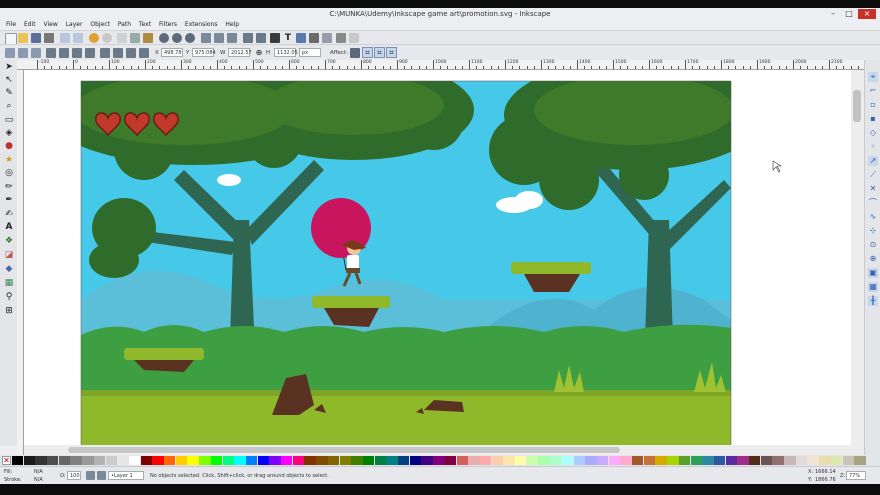 The width and height of the screenshot is (880, 495). What do you see at coordinates (873, 273) in the screenshot?
I see `snap-page-icon: ▣` at bounding box center [873, 273].